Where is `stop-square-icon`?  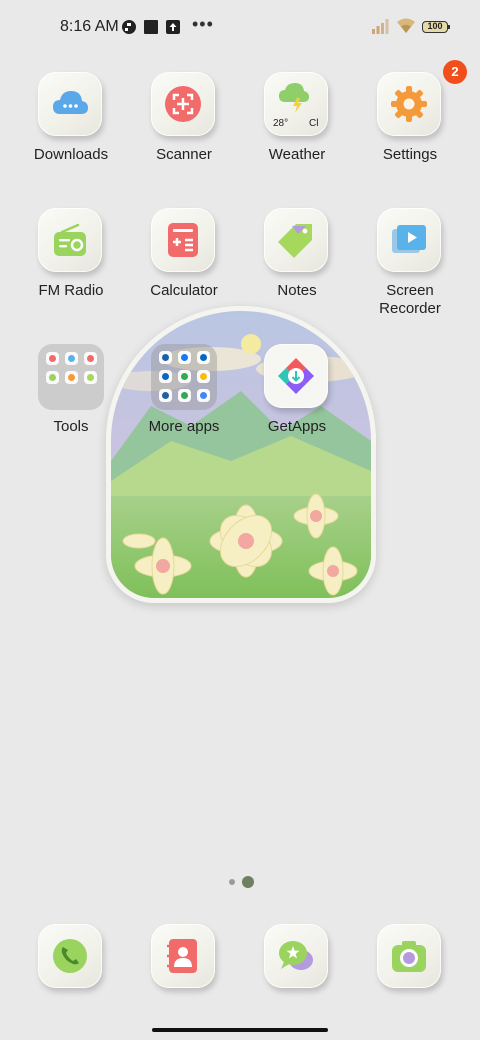
stop-square-icon is located at coordinates (151, 27).